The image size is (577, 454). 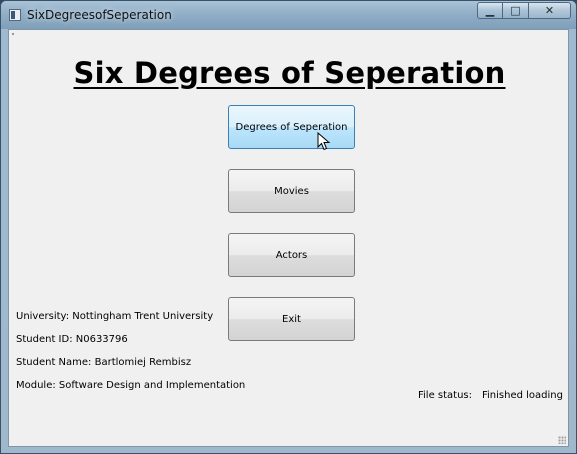 What do you see at coordinates (289, 73) in the screenshot?
I see `page-title: Six Degrees of Seperation` at bounding box center [289, 73].